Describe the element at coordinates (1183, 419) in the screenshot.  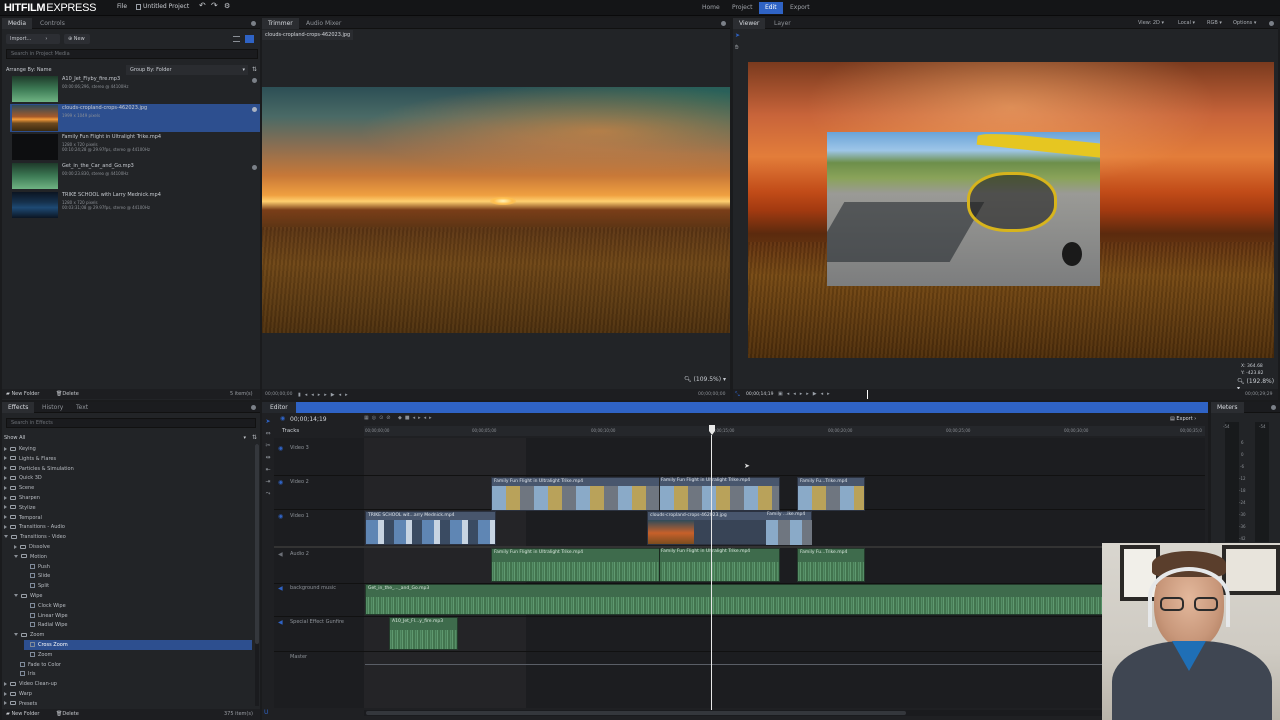
I see `export-button: ▤ Export ›` at that location.